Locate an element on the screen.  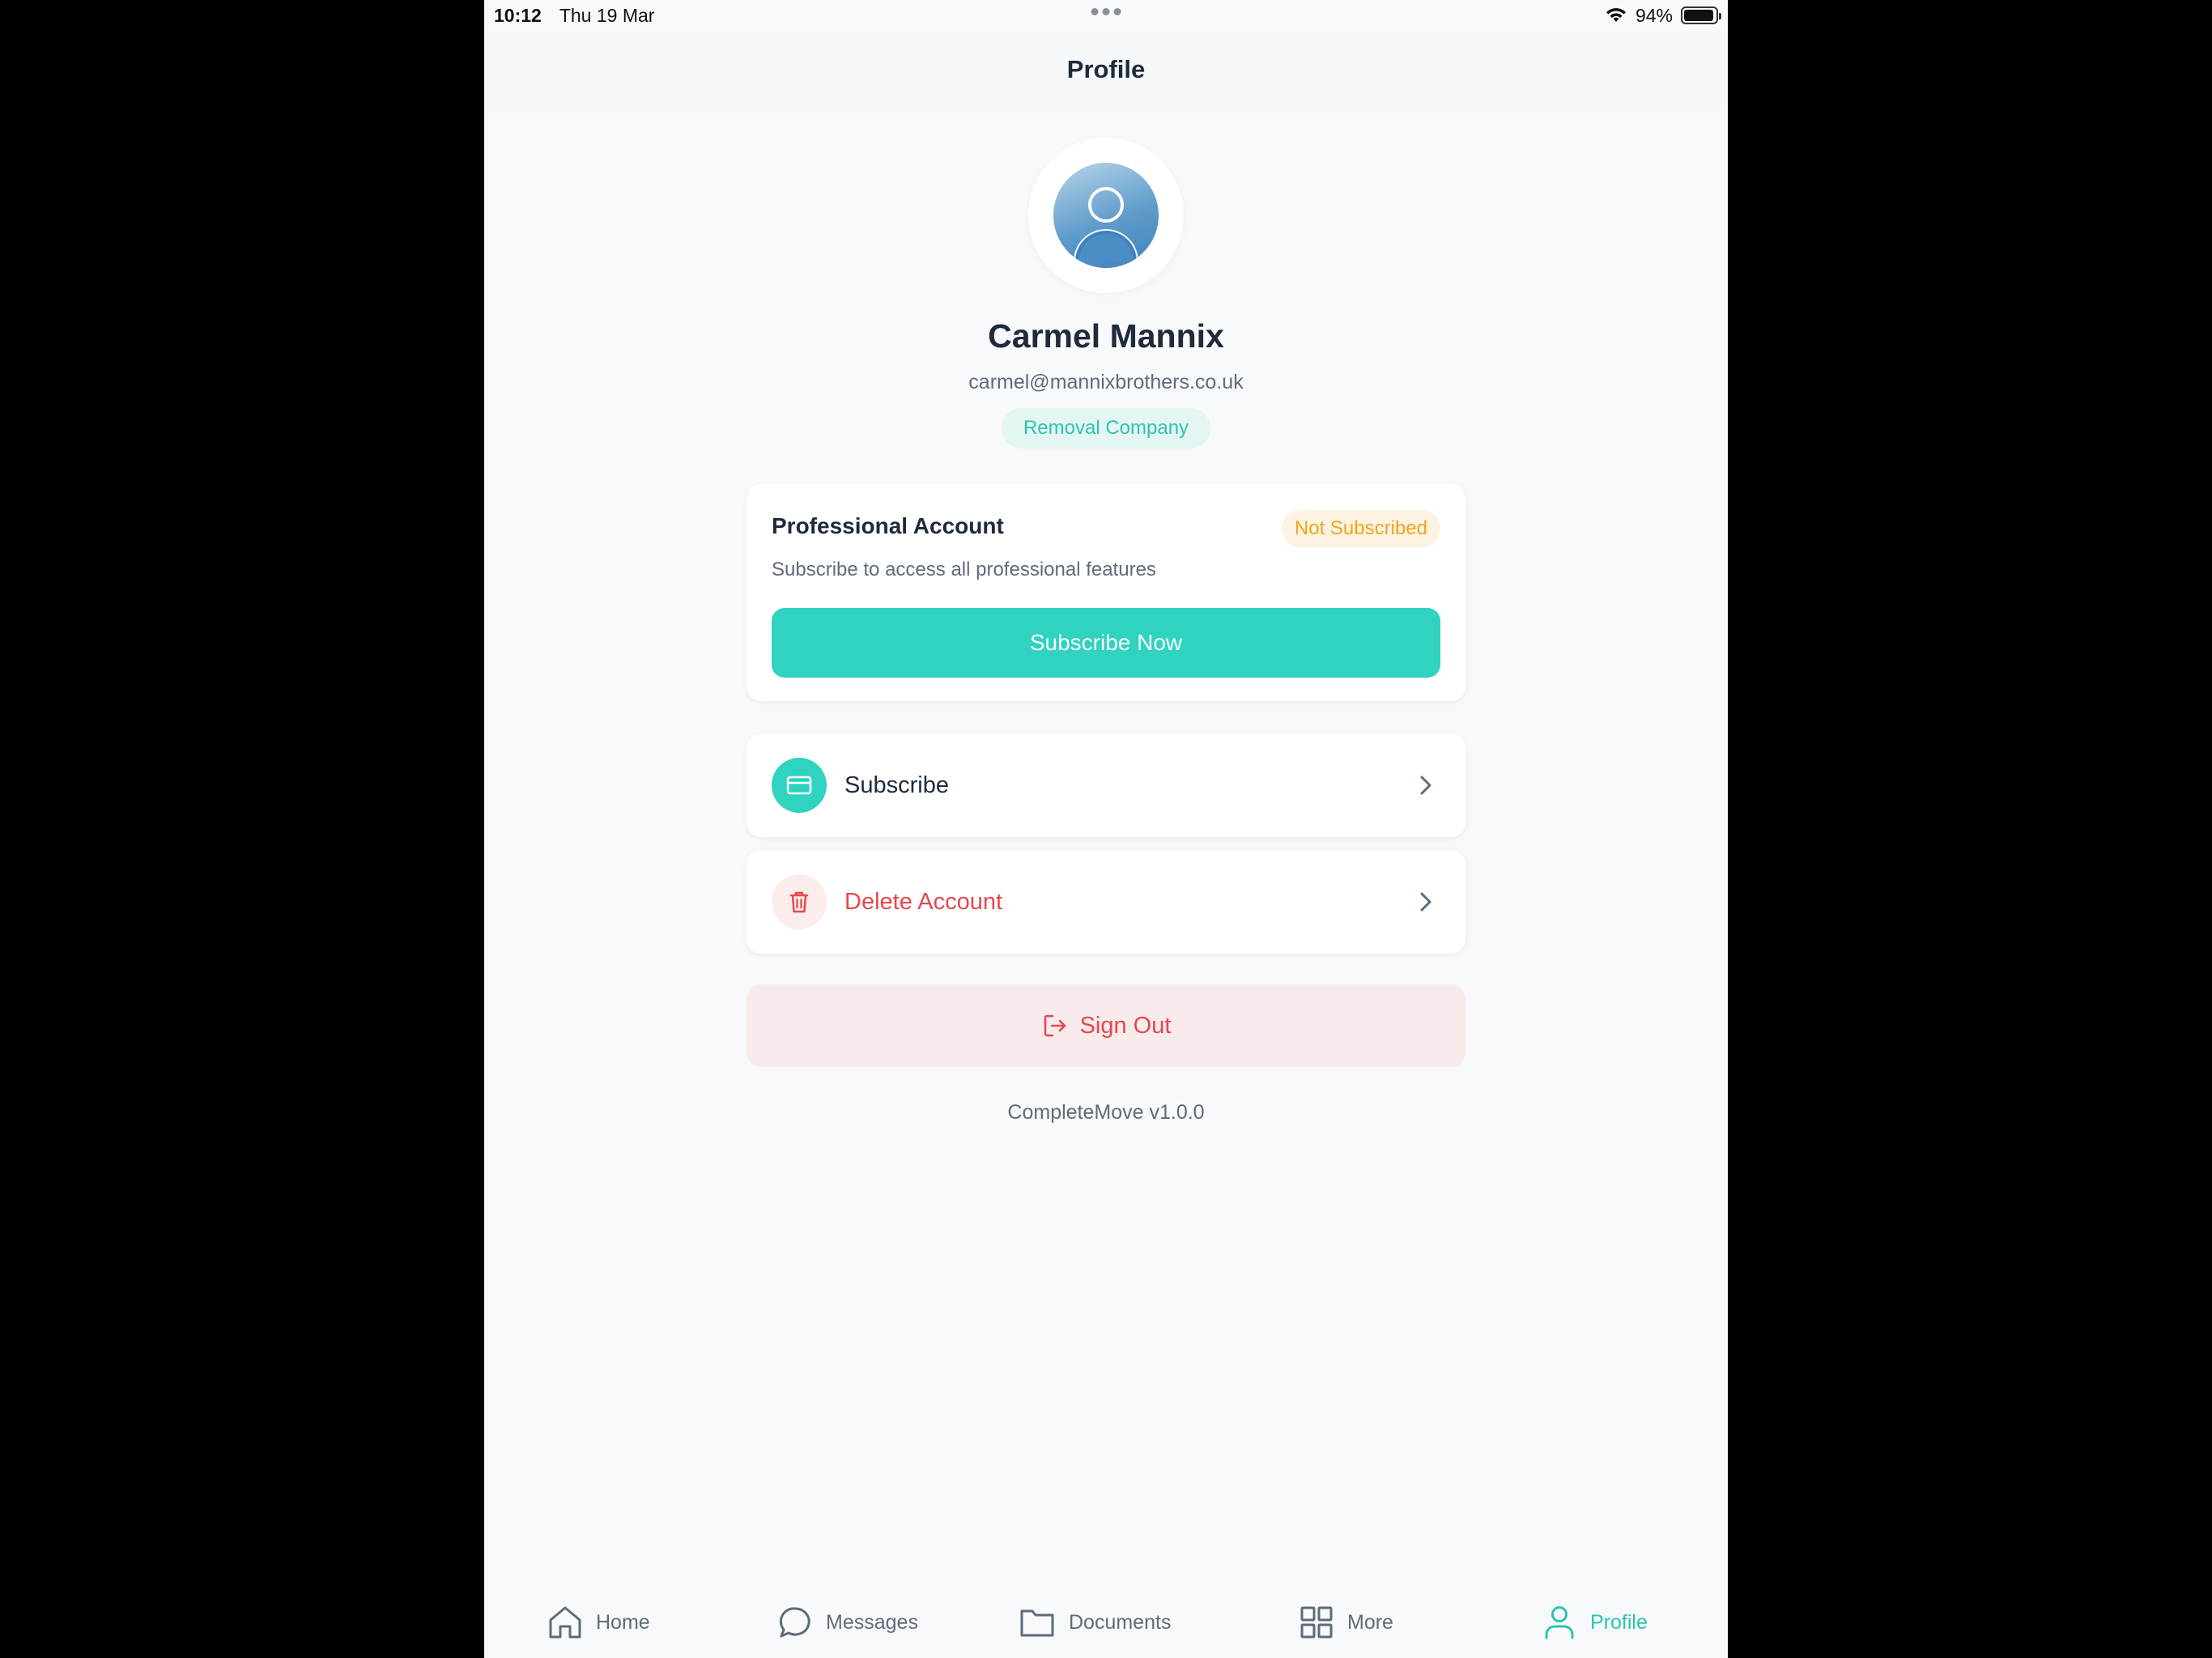
tab-profile-label: Profile is located at coordinates (1619, 1622).